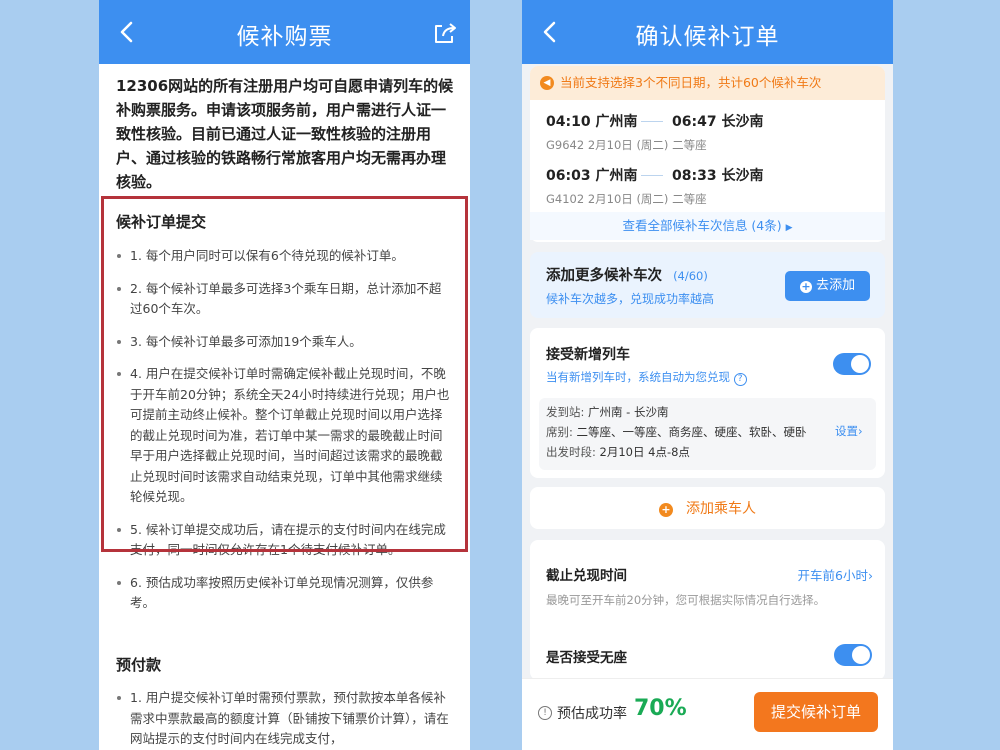 This screenshot has width=1000, height=750. What do you see at coordinates (721, 509) in the screenshot?
I see `add-passenger-label: 添加乘车人` at bounding box center [721, 509].